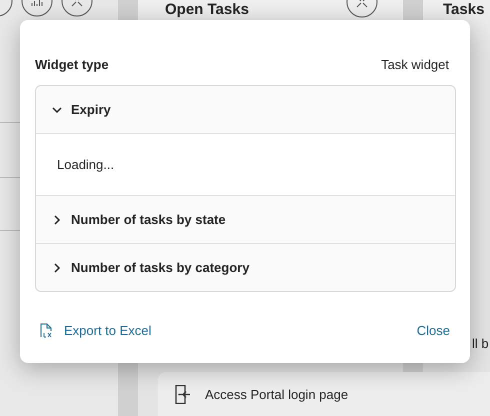 The width and height of the screenshot is (490, 416). What do you see at coordinates (464, 9) in the screenshot?
I see `card-title: Tasks` at bounding box center [464, 9].